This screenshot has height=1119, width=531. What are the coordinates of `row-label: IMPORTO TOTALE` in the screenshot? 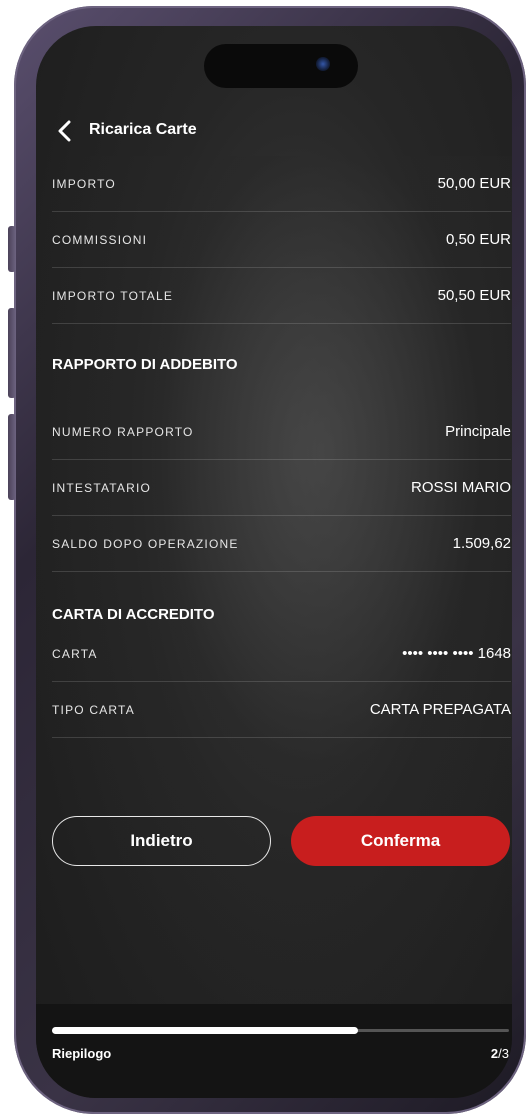 It's located at (113, 295).